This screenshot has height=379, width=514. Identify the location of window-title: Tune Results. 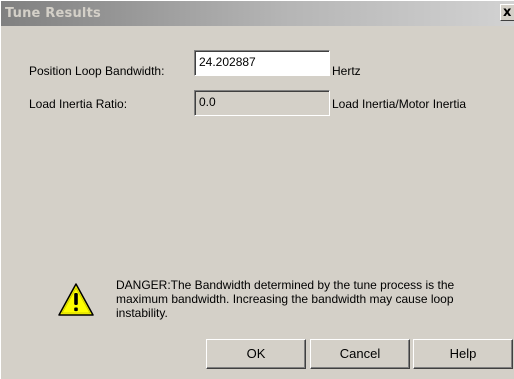
(53, 13).